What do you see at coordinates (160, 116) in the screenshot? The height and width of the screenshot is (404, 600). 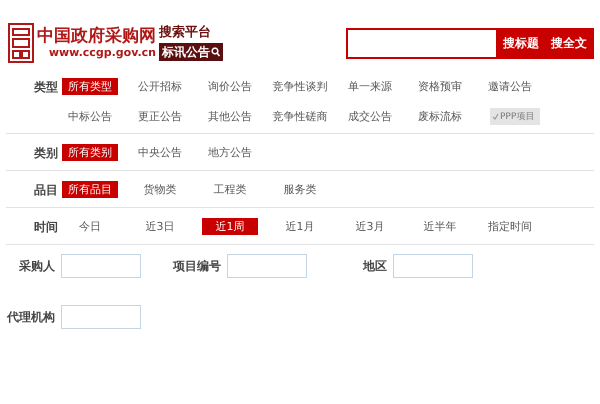 I see `filter-option: 更正公告` at bounding box center [160, 116].